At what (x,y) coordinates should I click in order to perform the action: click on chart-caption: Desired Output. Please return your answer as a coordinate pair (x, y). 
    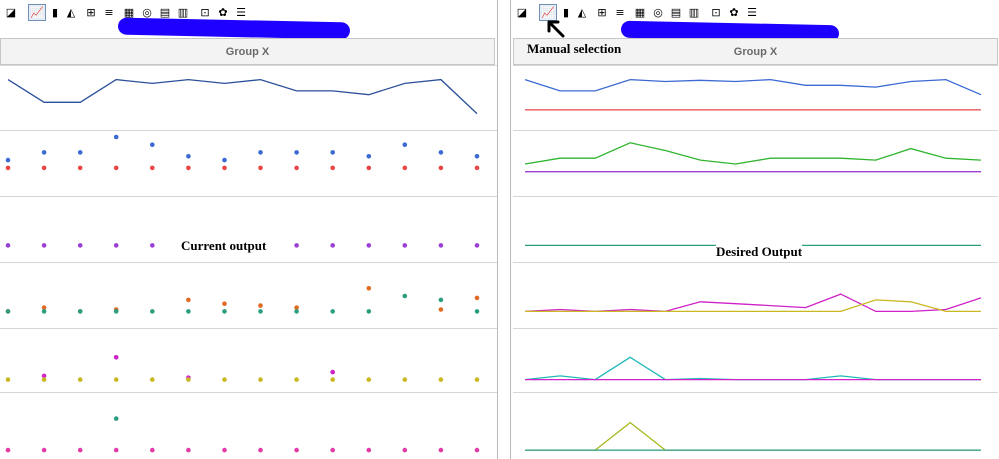
    Looking at the image, I should click on (759, 252).